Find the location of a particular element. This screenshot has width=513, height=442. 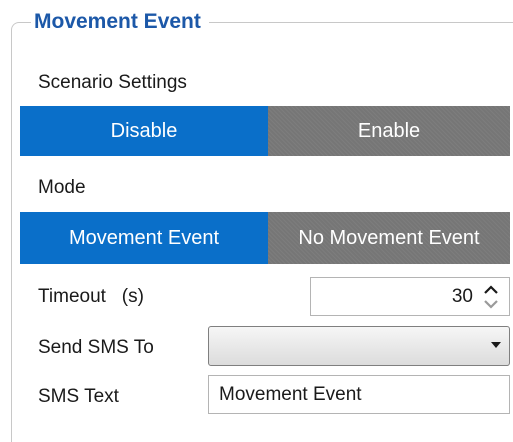

sms-text-label: SMS Text is located at coordinates (78, 396).